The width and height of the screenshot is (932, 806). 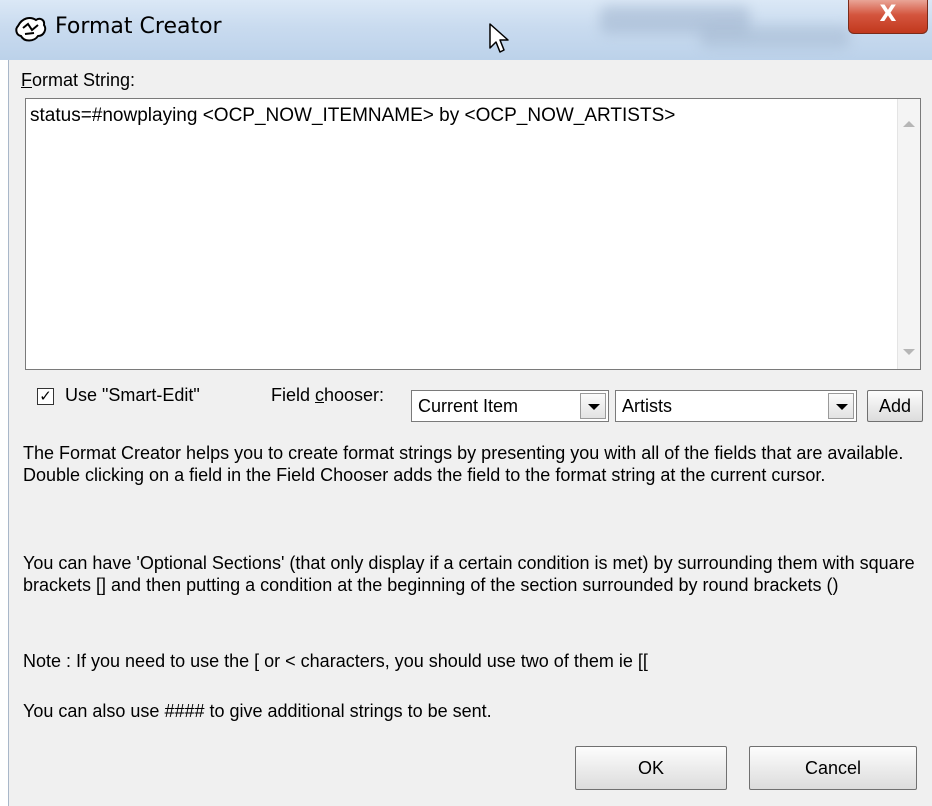 What do you see at coordinates (888, 14) in the screenshot?
I see `close-icon: X` at bounding box center [888, 14].